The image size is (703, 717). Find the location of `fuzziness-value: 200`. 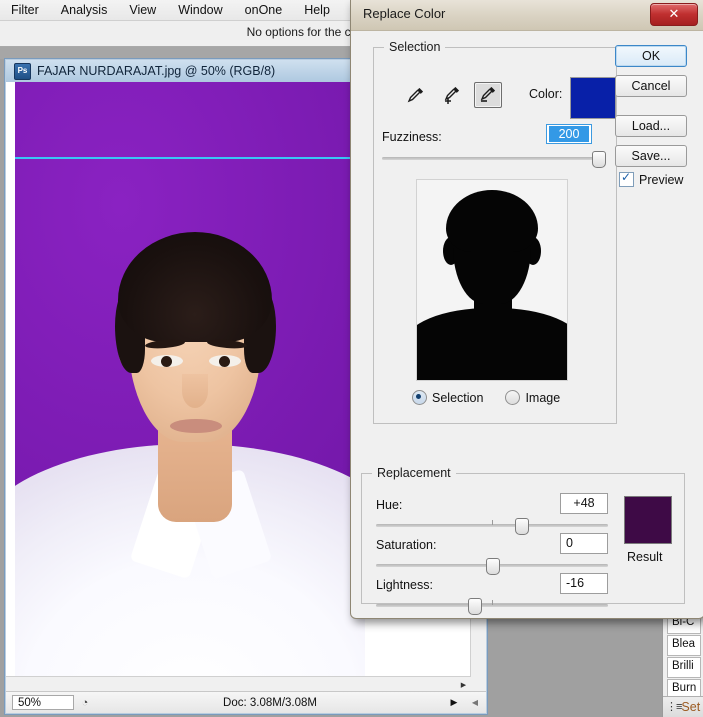

fuzziness-value: 200 is located at coordinates (569, 134).